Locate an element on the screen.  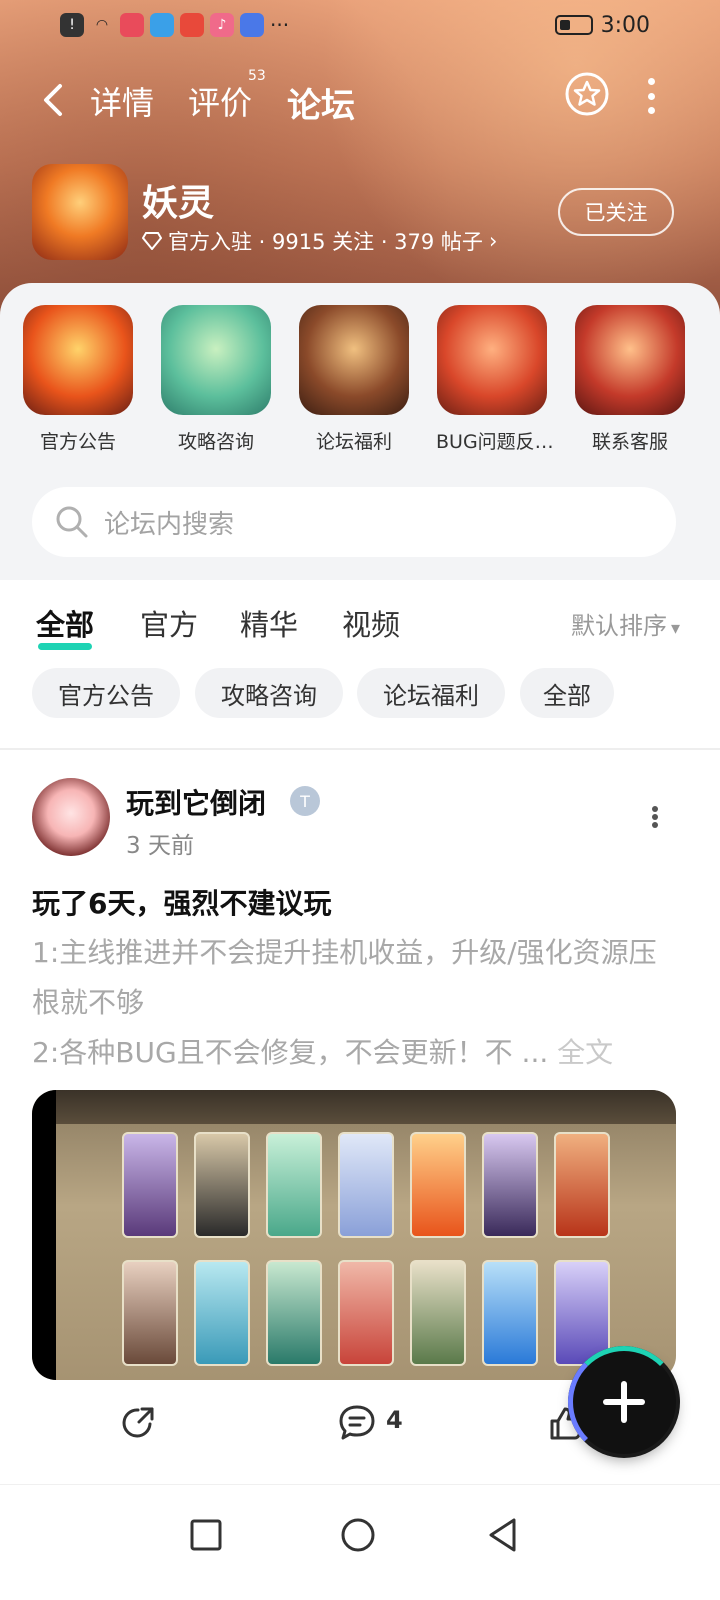
welfare-avatar is located at coordinates (354, 360).